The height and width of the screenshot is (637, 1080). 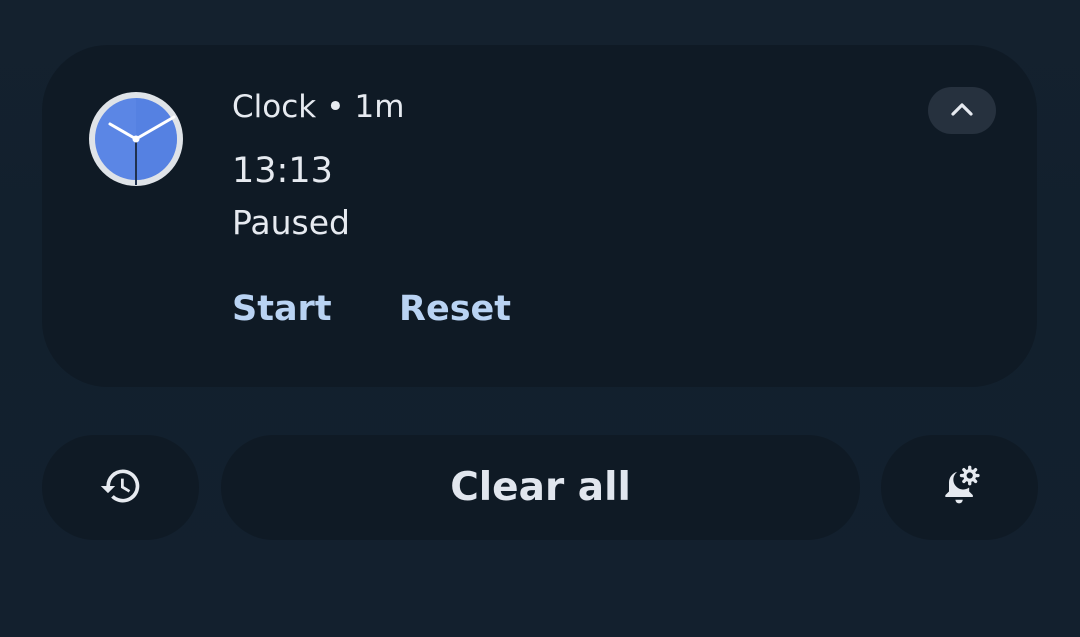 I want to click on time-ago: 1m, so click(x=379, y=107).